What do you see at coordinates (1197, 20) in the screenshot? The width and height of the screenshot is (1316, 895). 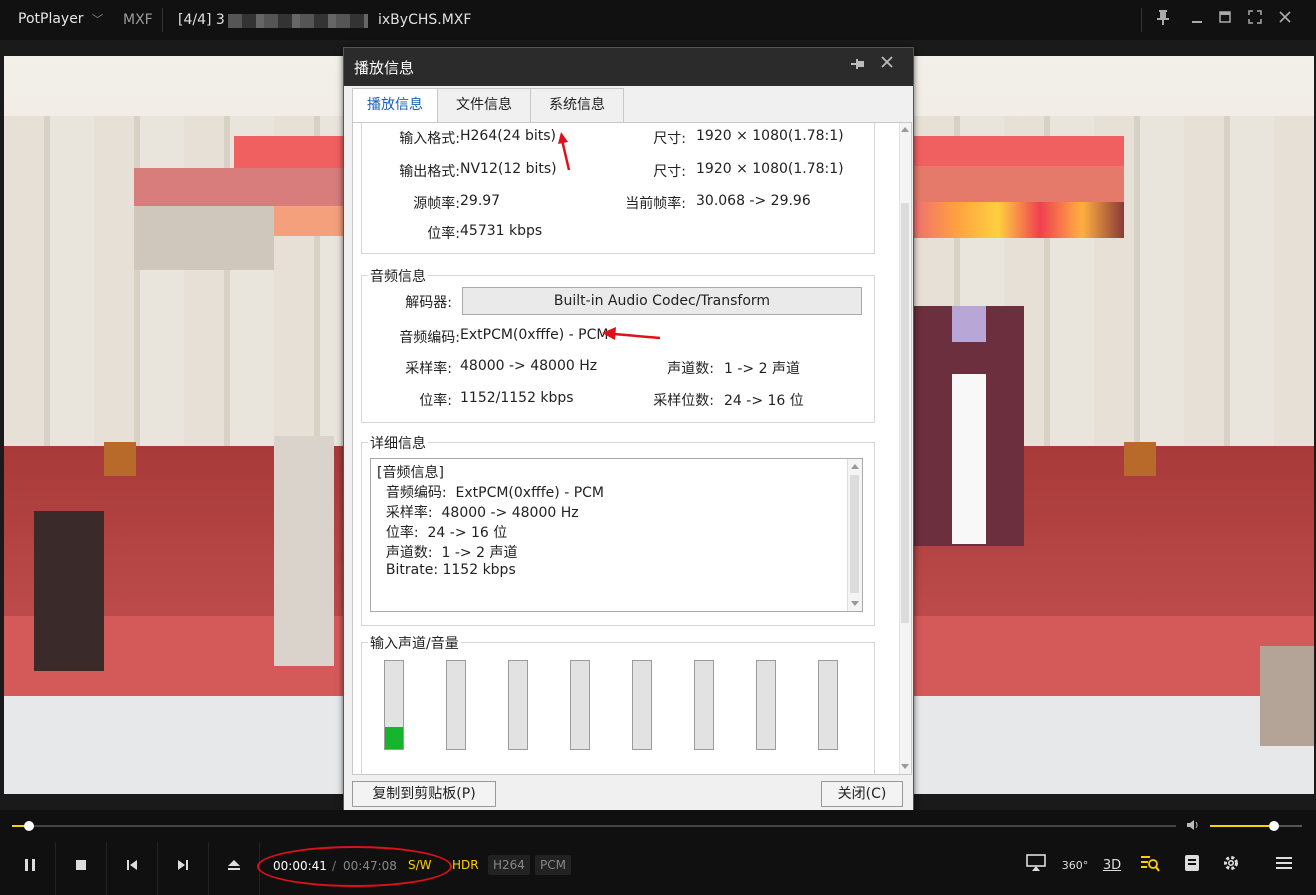 I see `minimize-icon` at bounding box center [1197, 20].